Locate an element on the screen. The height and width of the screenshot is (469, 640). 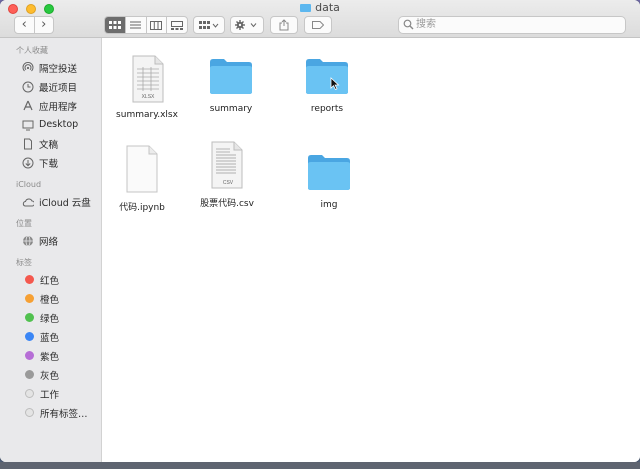
columns-icon is located at coordinates (156, 25).